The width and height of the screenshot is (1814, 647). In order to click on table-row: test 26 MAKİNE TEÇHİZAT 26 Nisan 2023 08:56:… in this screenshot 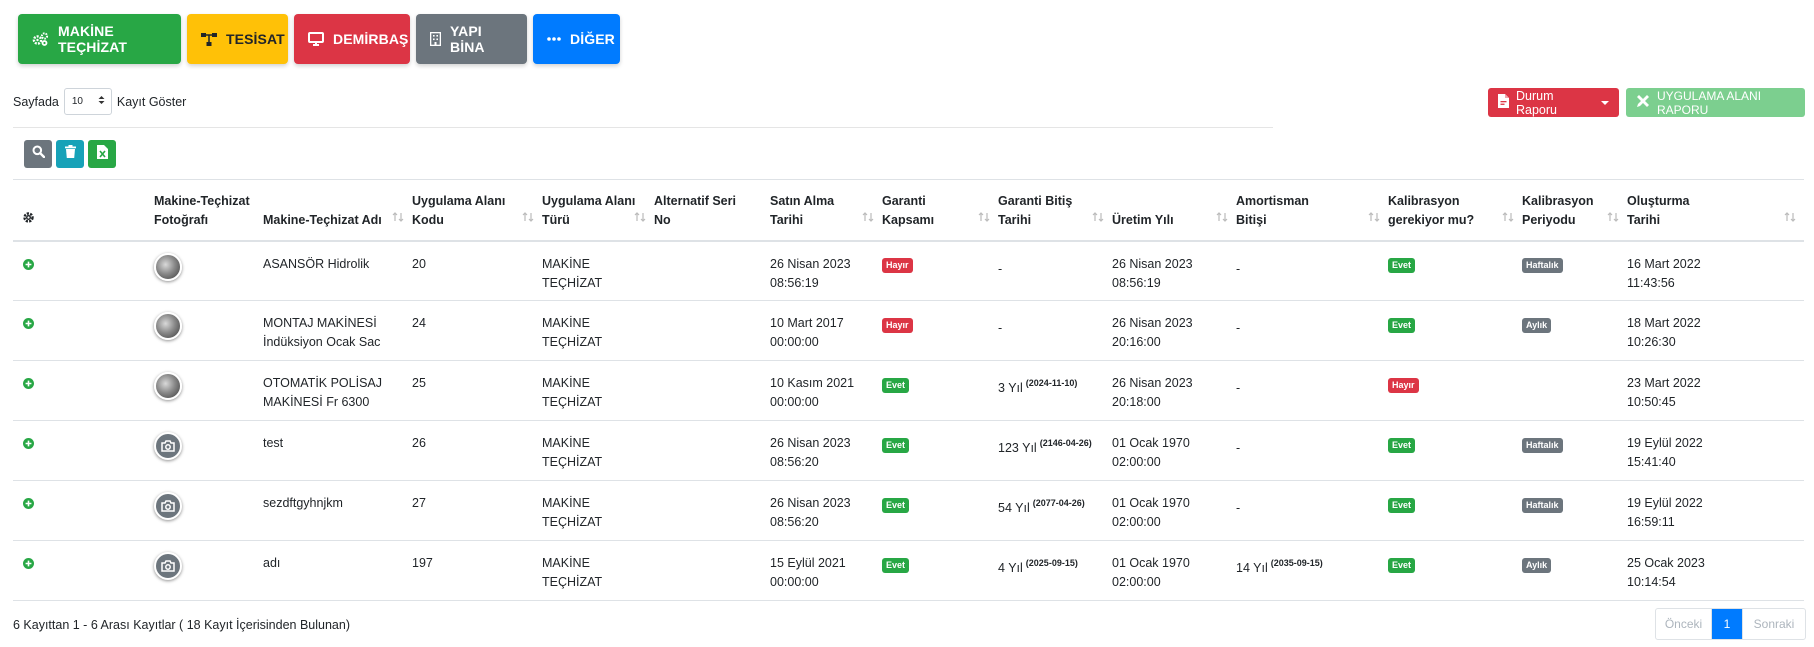, I will do `click(908, 450)`.